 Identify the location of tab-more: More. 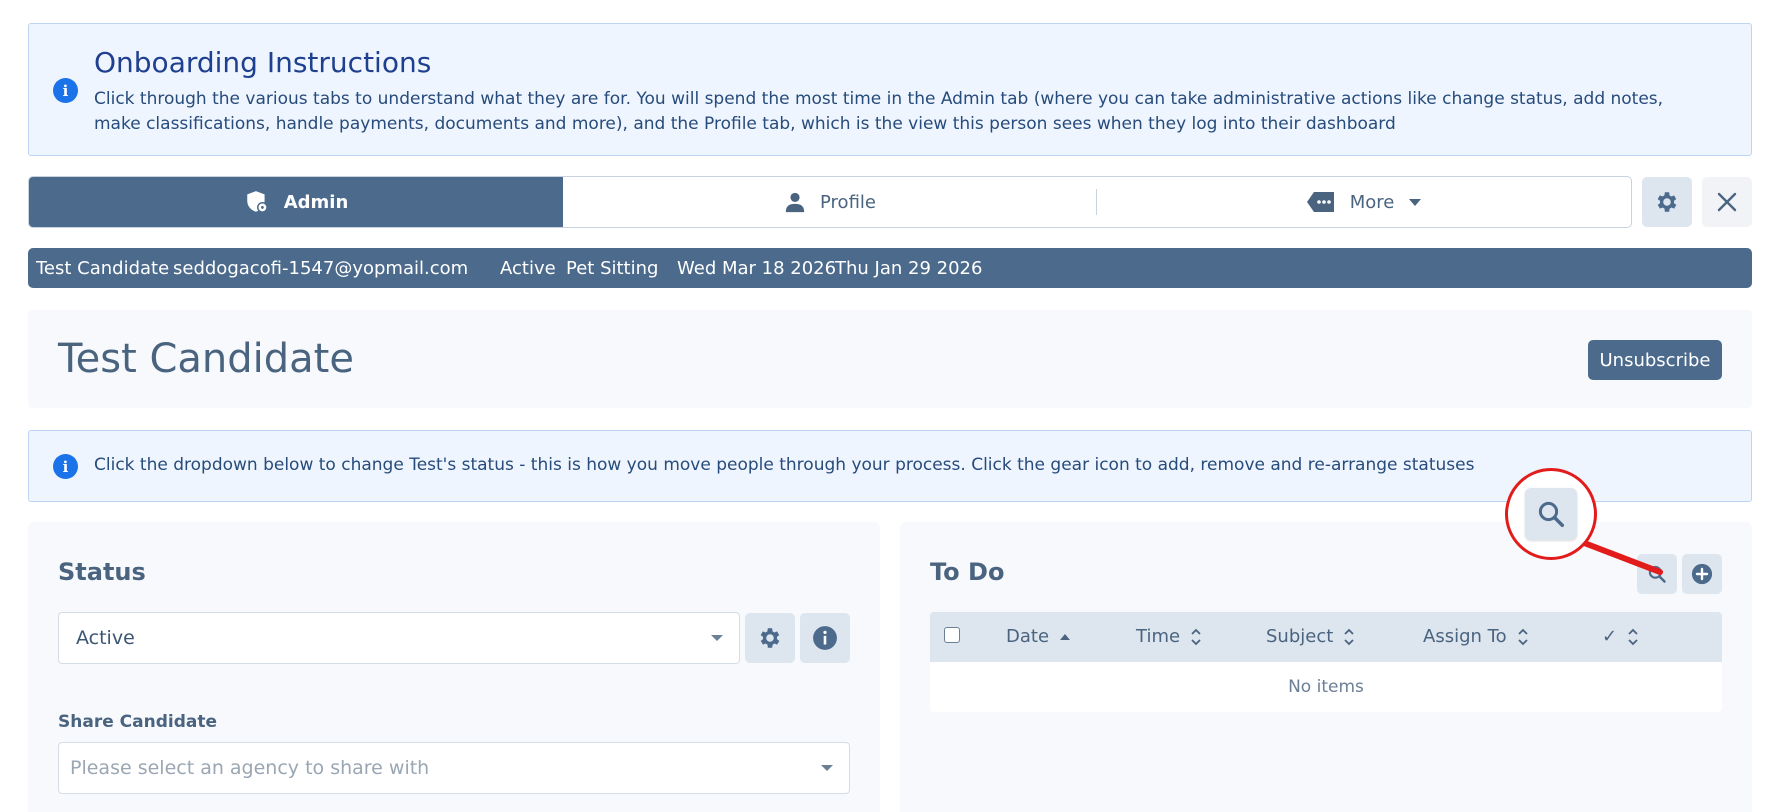
(1364, 202).